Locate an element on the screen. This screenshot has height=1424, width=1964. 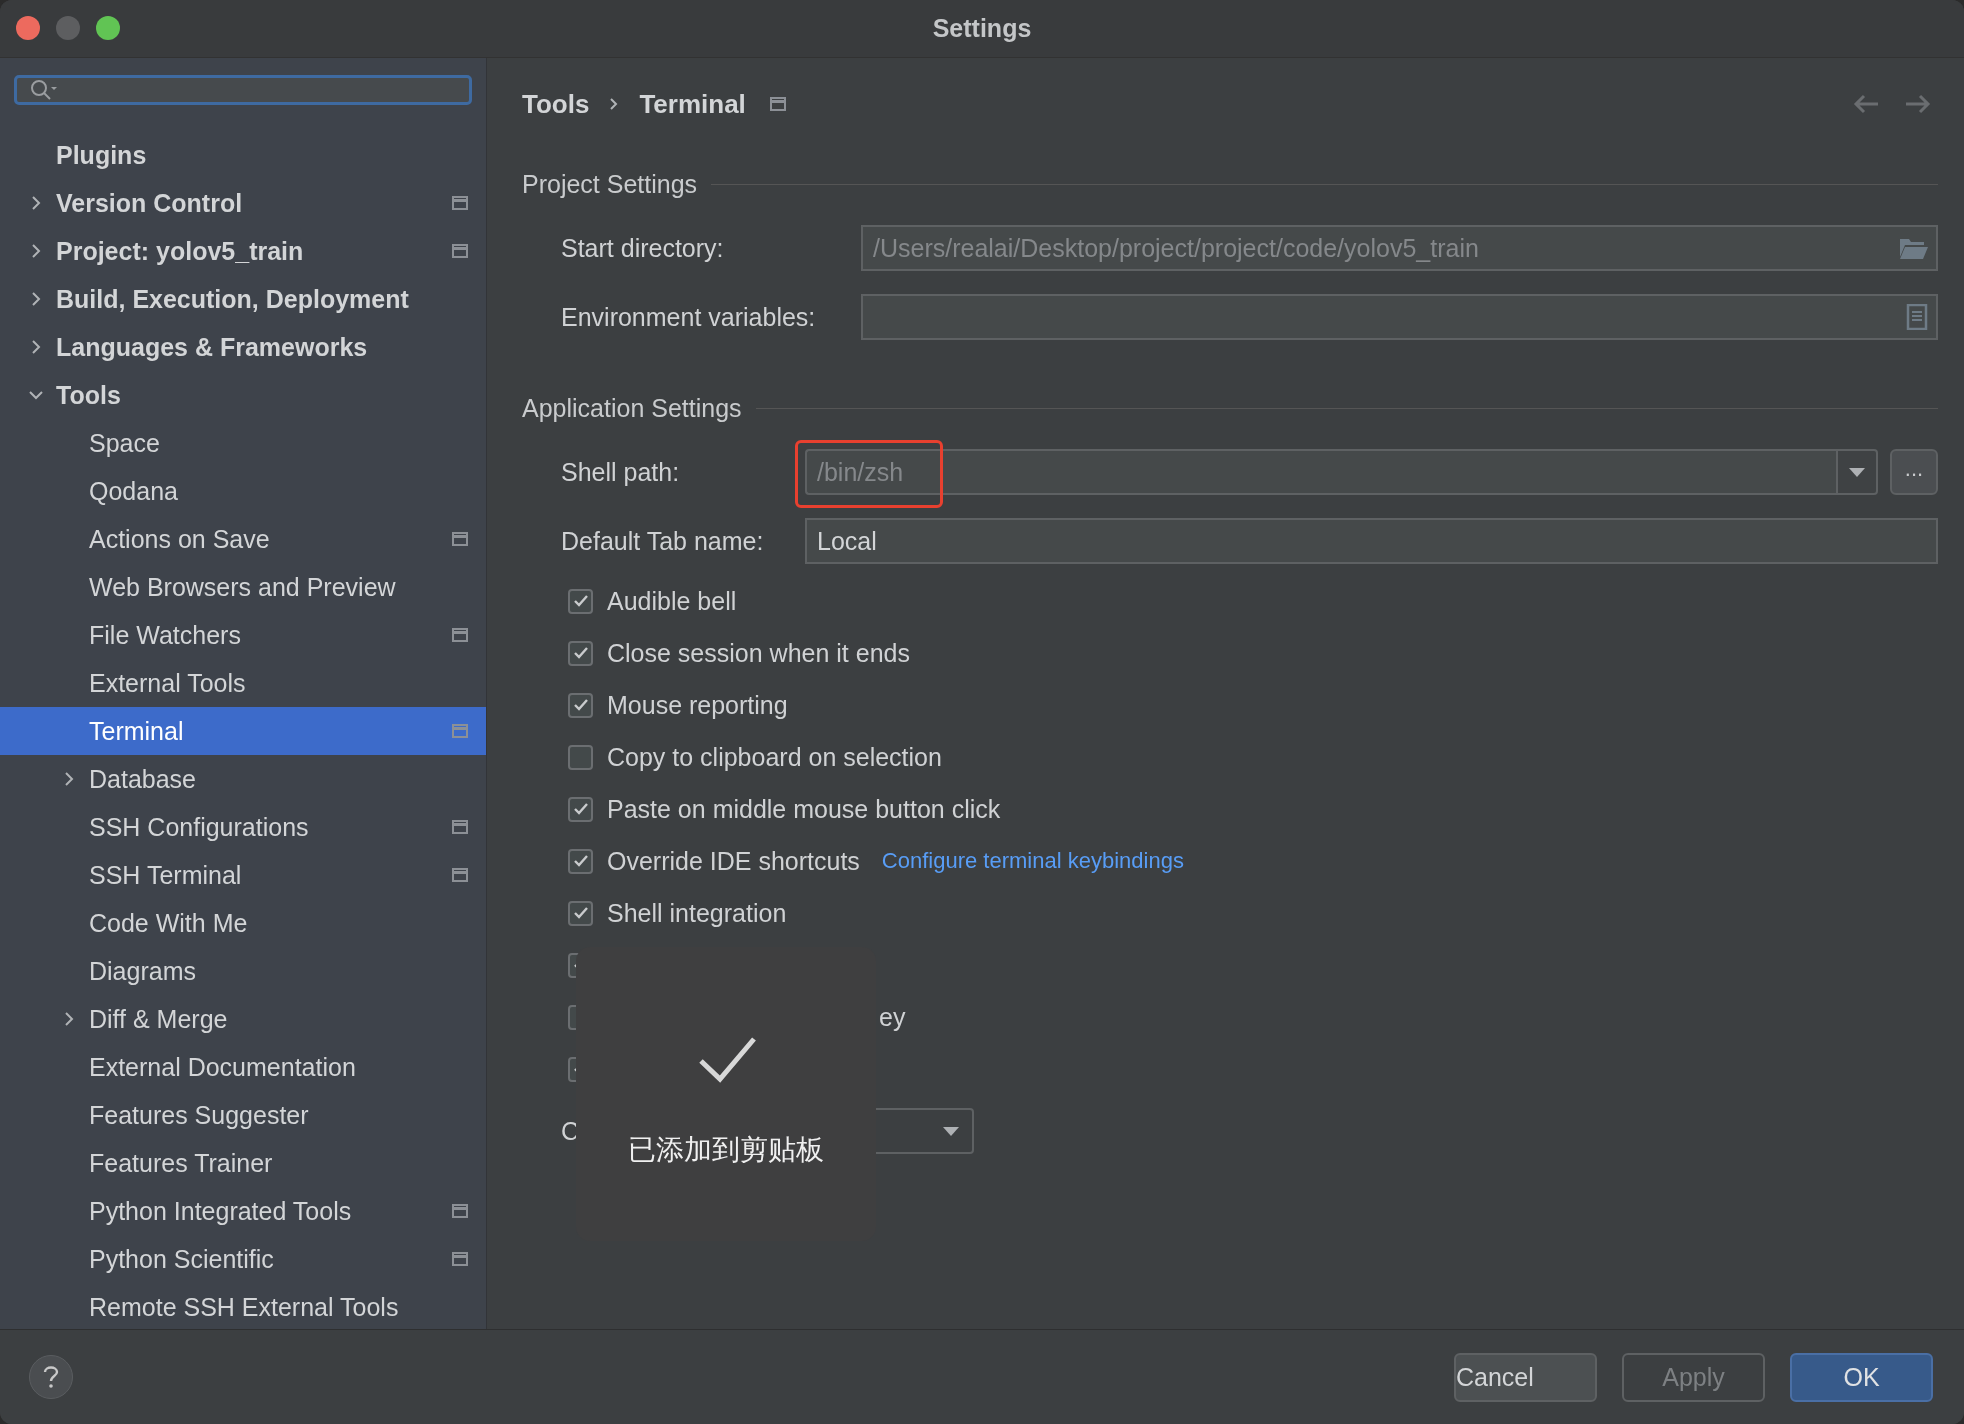
zoom-button is located at coordinates (108, 28).